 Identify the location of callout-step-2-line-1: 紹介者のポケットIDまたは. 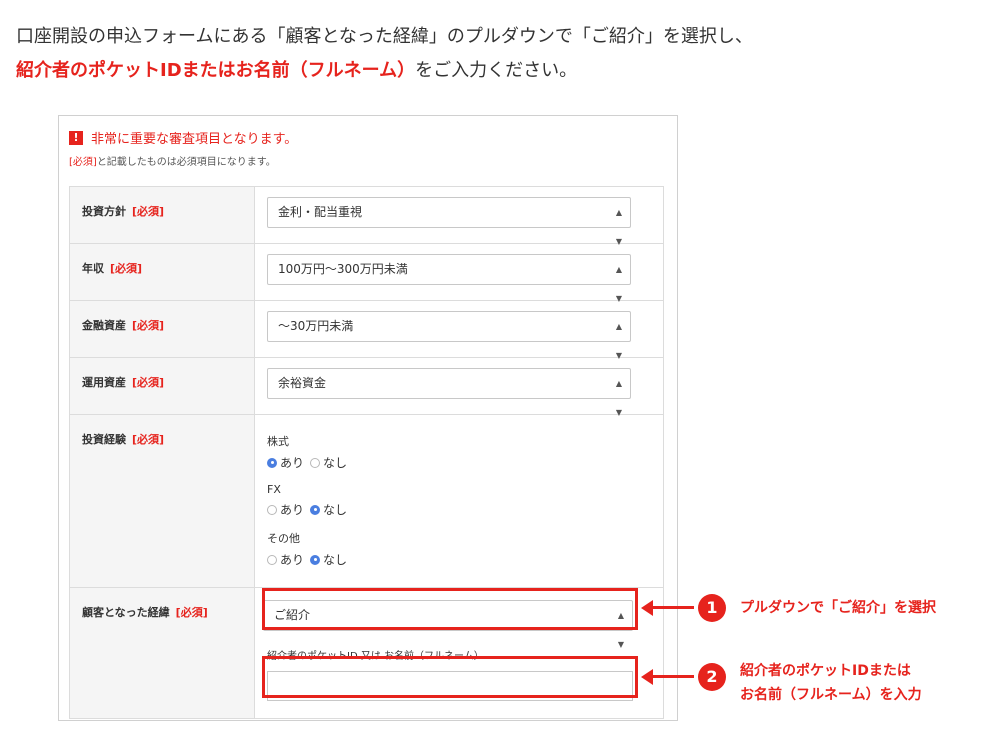
(825, 671).